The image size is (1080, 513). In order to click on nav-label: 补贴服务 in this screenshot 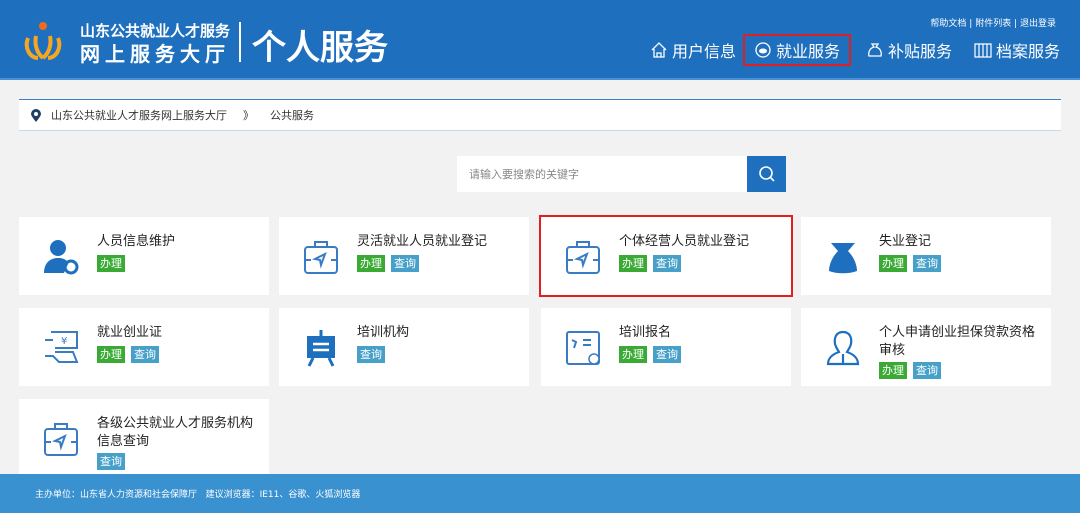, I will do `click(920, 51)`.